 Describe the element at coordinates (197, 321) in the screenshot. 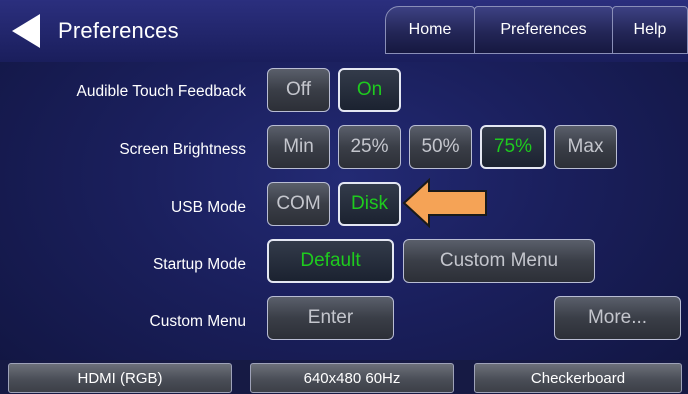

I see `custom-menu-label: Custom Menu` at that location.